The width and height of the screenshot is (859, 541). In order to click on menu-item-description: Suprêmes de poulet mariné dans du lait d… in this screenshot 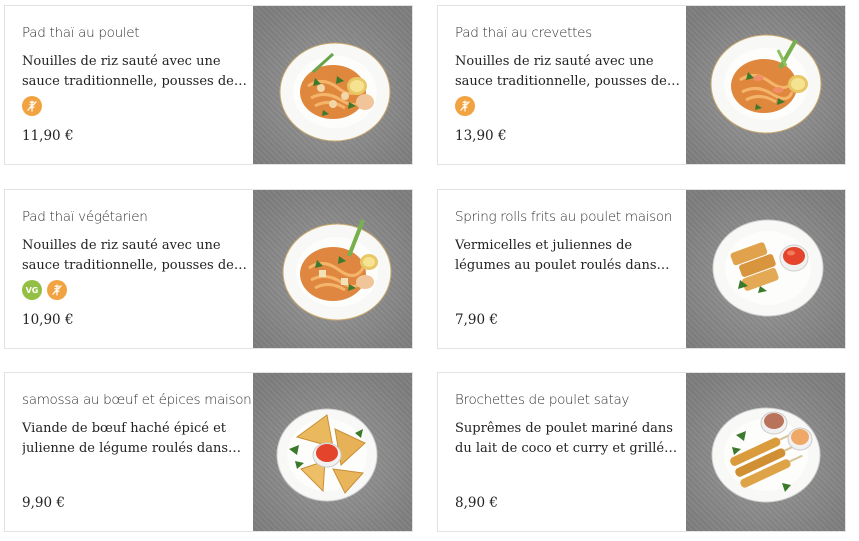, I will do `click(565, 438)`.